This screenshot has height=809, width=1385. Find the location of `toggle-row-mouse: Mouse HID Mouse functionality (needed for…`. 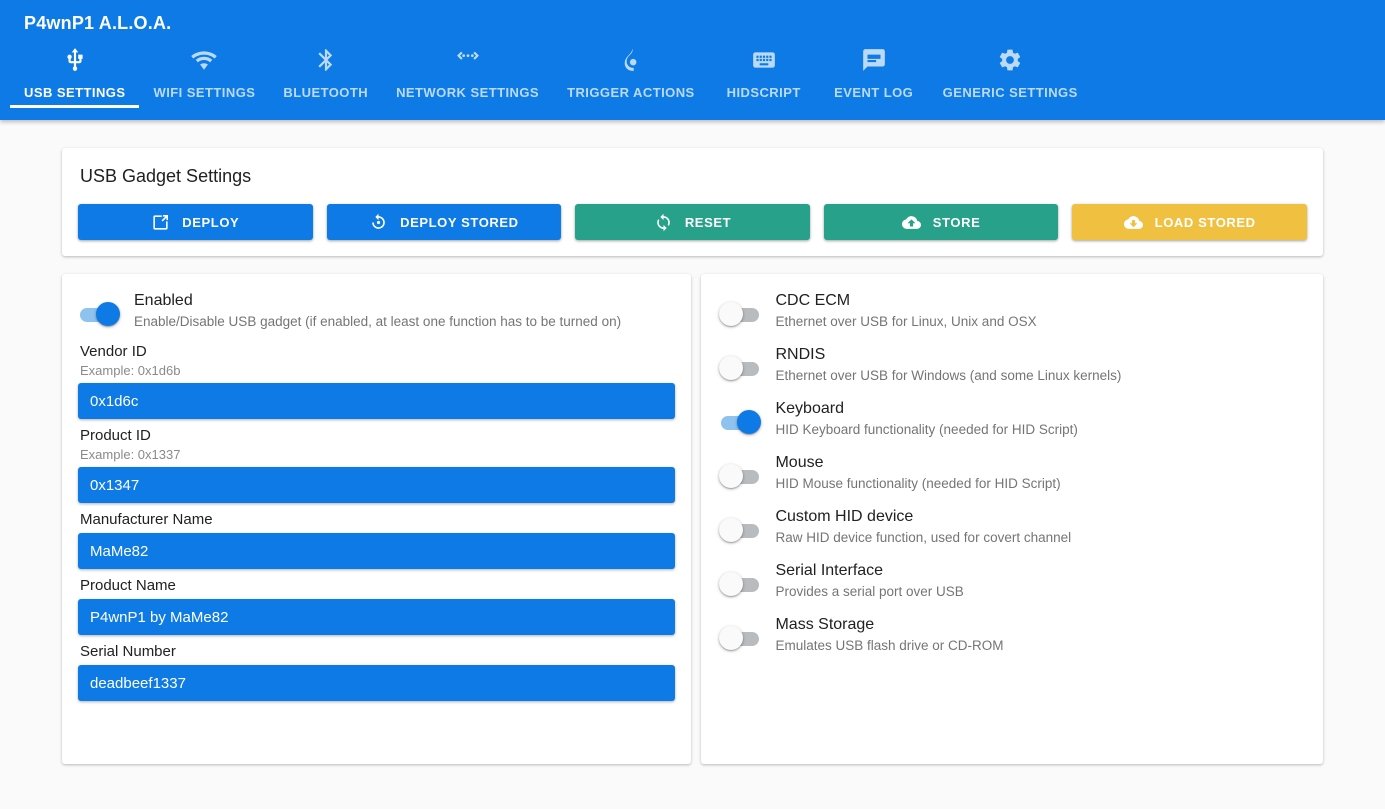

toggle-row-mouse: Mouse HID Mouse functionality (needed for… is located at coordinates (1012, 472).